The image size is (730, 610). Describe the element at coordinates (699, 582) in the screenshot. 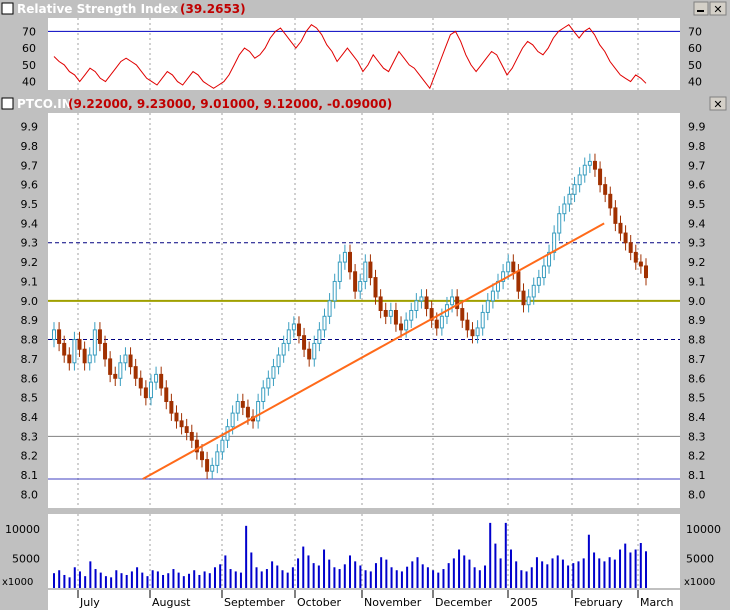

I see `volume-unit-right: x1000` at that location.